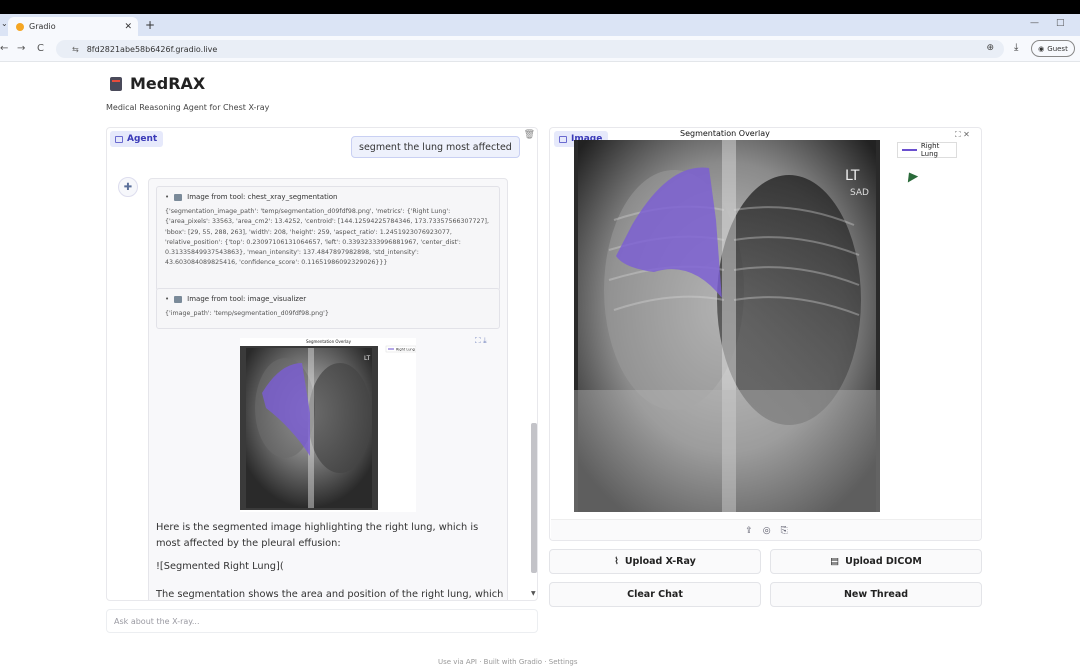 The width and height of the screenshot is (1080, 666). What do you see at coordinates (616, 561) in the screenshot?
I see `paperclip-icon: ⌇` at bounding box center [616, 561].